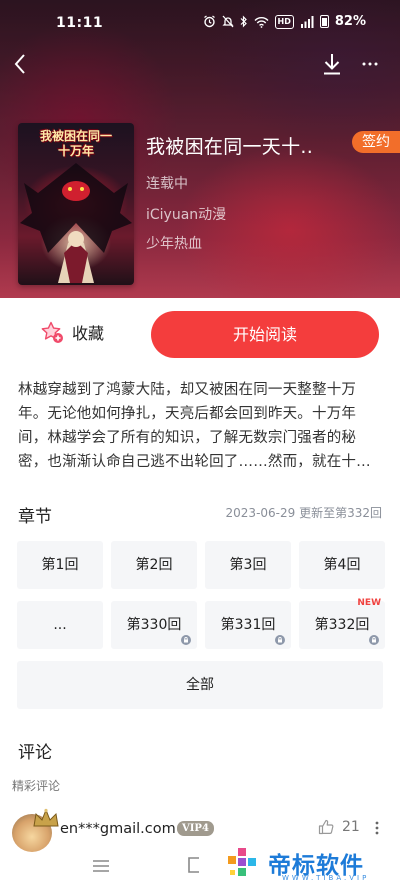 The image size is (400, 889). Describe the element at coordinates (209, 22) in the screenshot. I see `alarm-icon` at that location.